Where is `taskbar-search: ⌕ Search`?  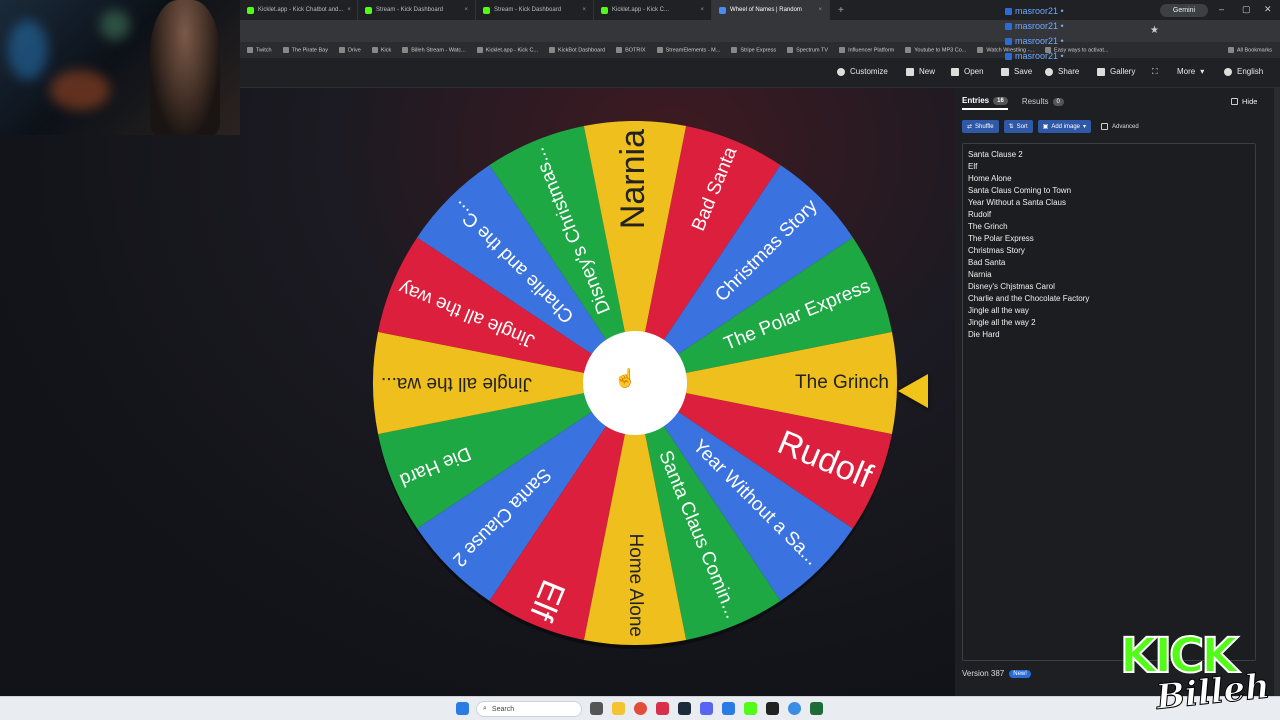
taskbar-search: ⌕ Search is located at coordinates (529, 709).